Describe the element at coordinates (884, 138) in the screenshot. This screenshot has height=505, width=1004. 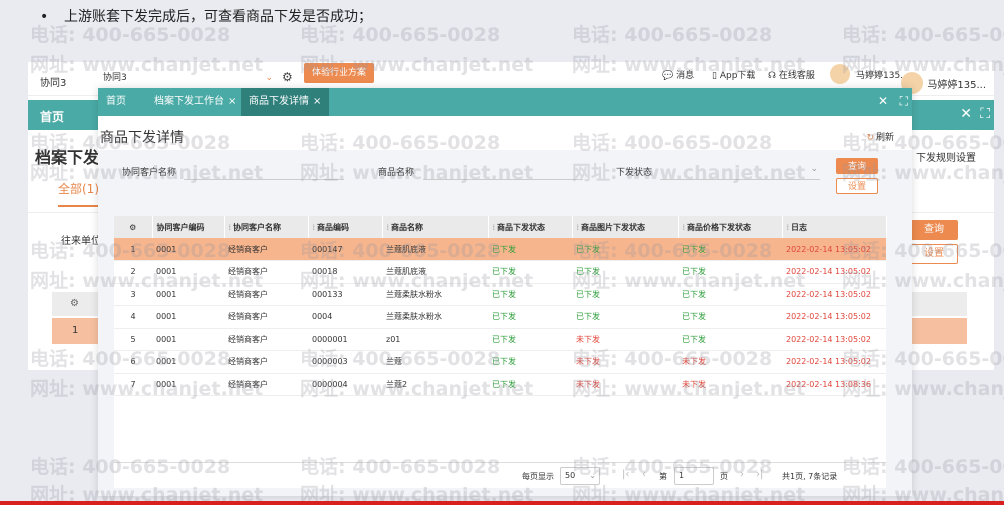
I see `refresh-label: 刷新` at that location.